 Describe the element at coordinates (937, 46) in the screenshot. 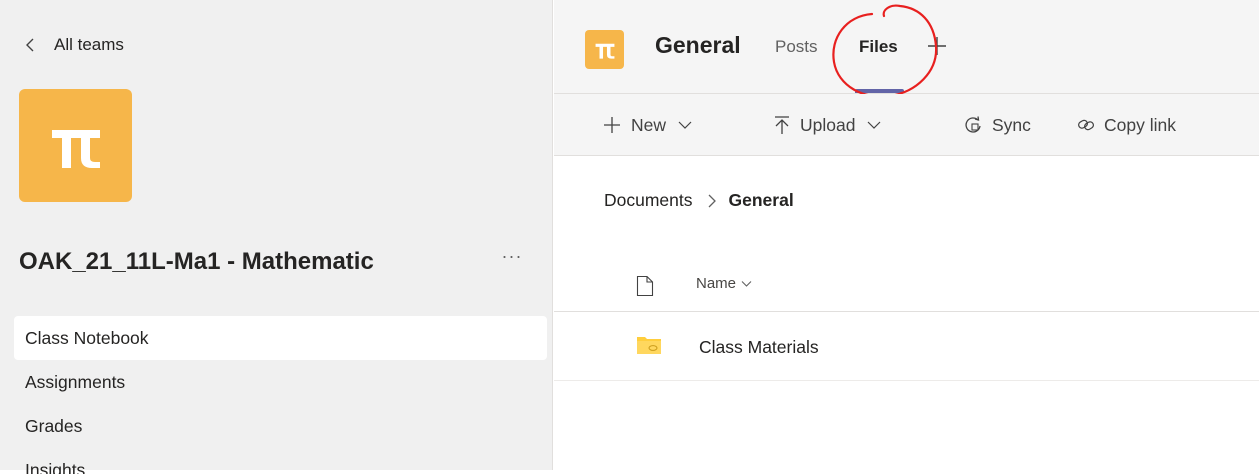

I see `add-tab-icon` at that location.